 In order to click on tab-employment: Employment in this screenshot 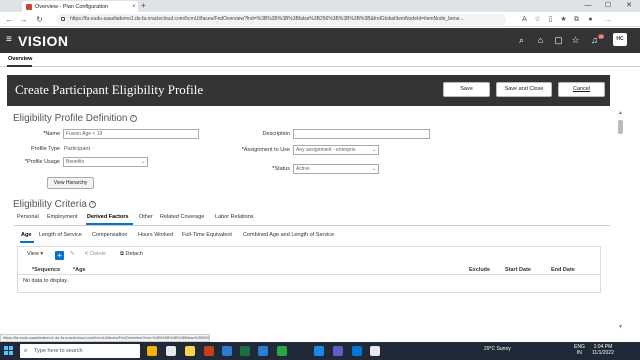, I will do `click(62, 217)`.